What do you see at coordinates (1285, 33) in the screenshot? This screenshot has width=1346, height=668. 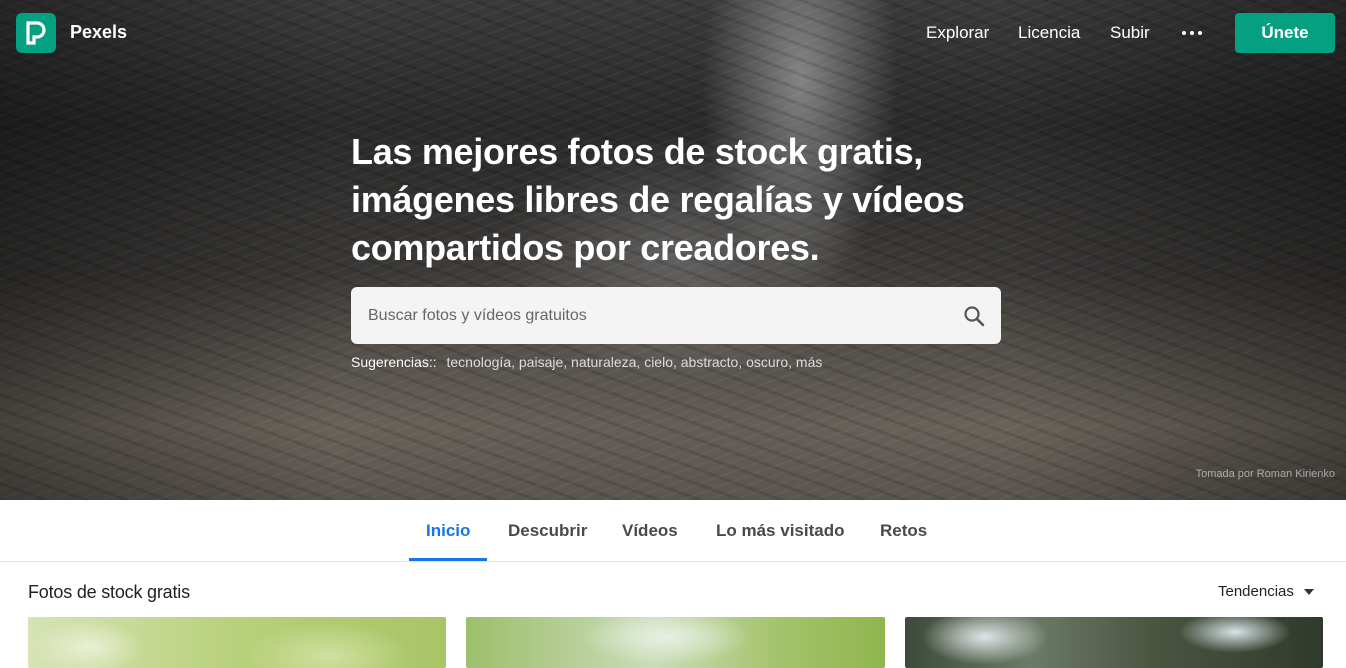 I see `join-button: Únete` at bounding box center [1285, 33].